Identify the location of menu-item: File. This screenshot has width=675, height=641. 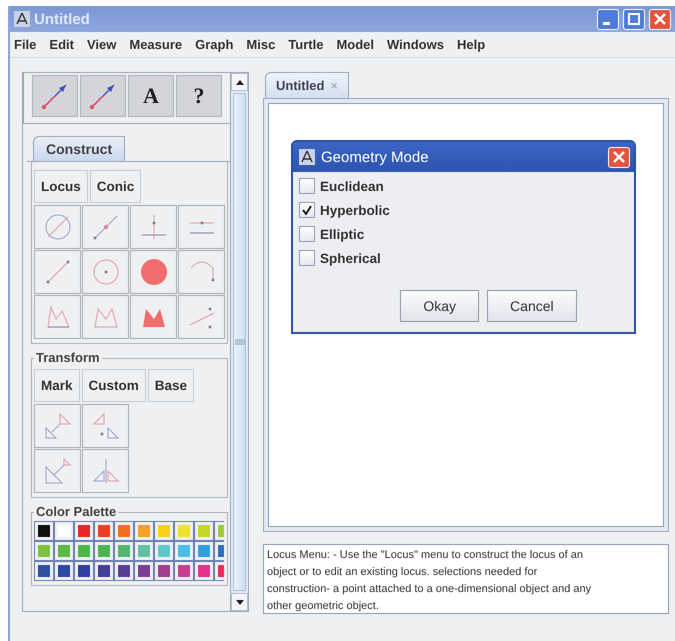
(25, 44).